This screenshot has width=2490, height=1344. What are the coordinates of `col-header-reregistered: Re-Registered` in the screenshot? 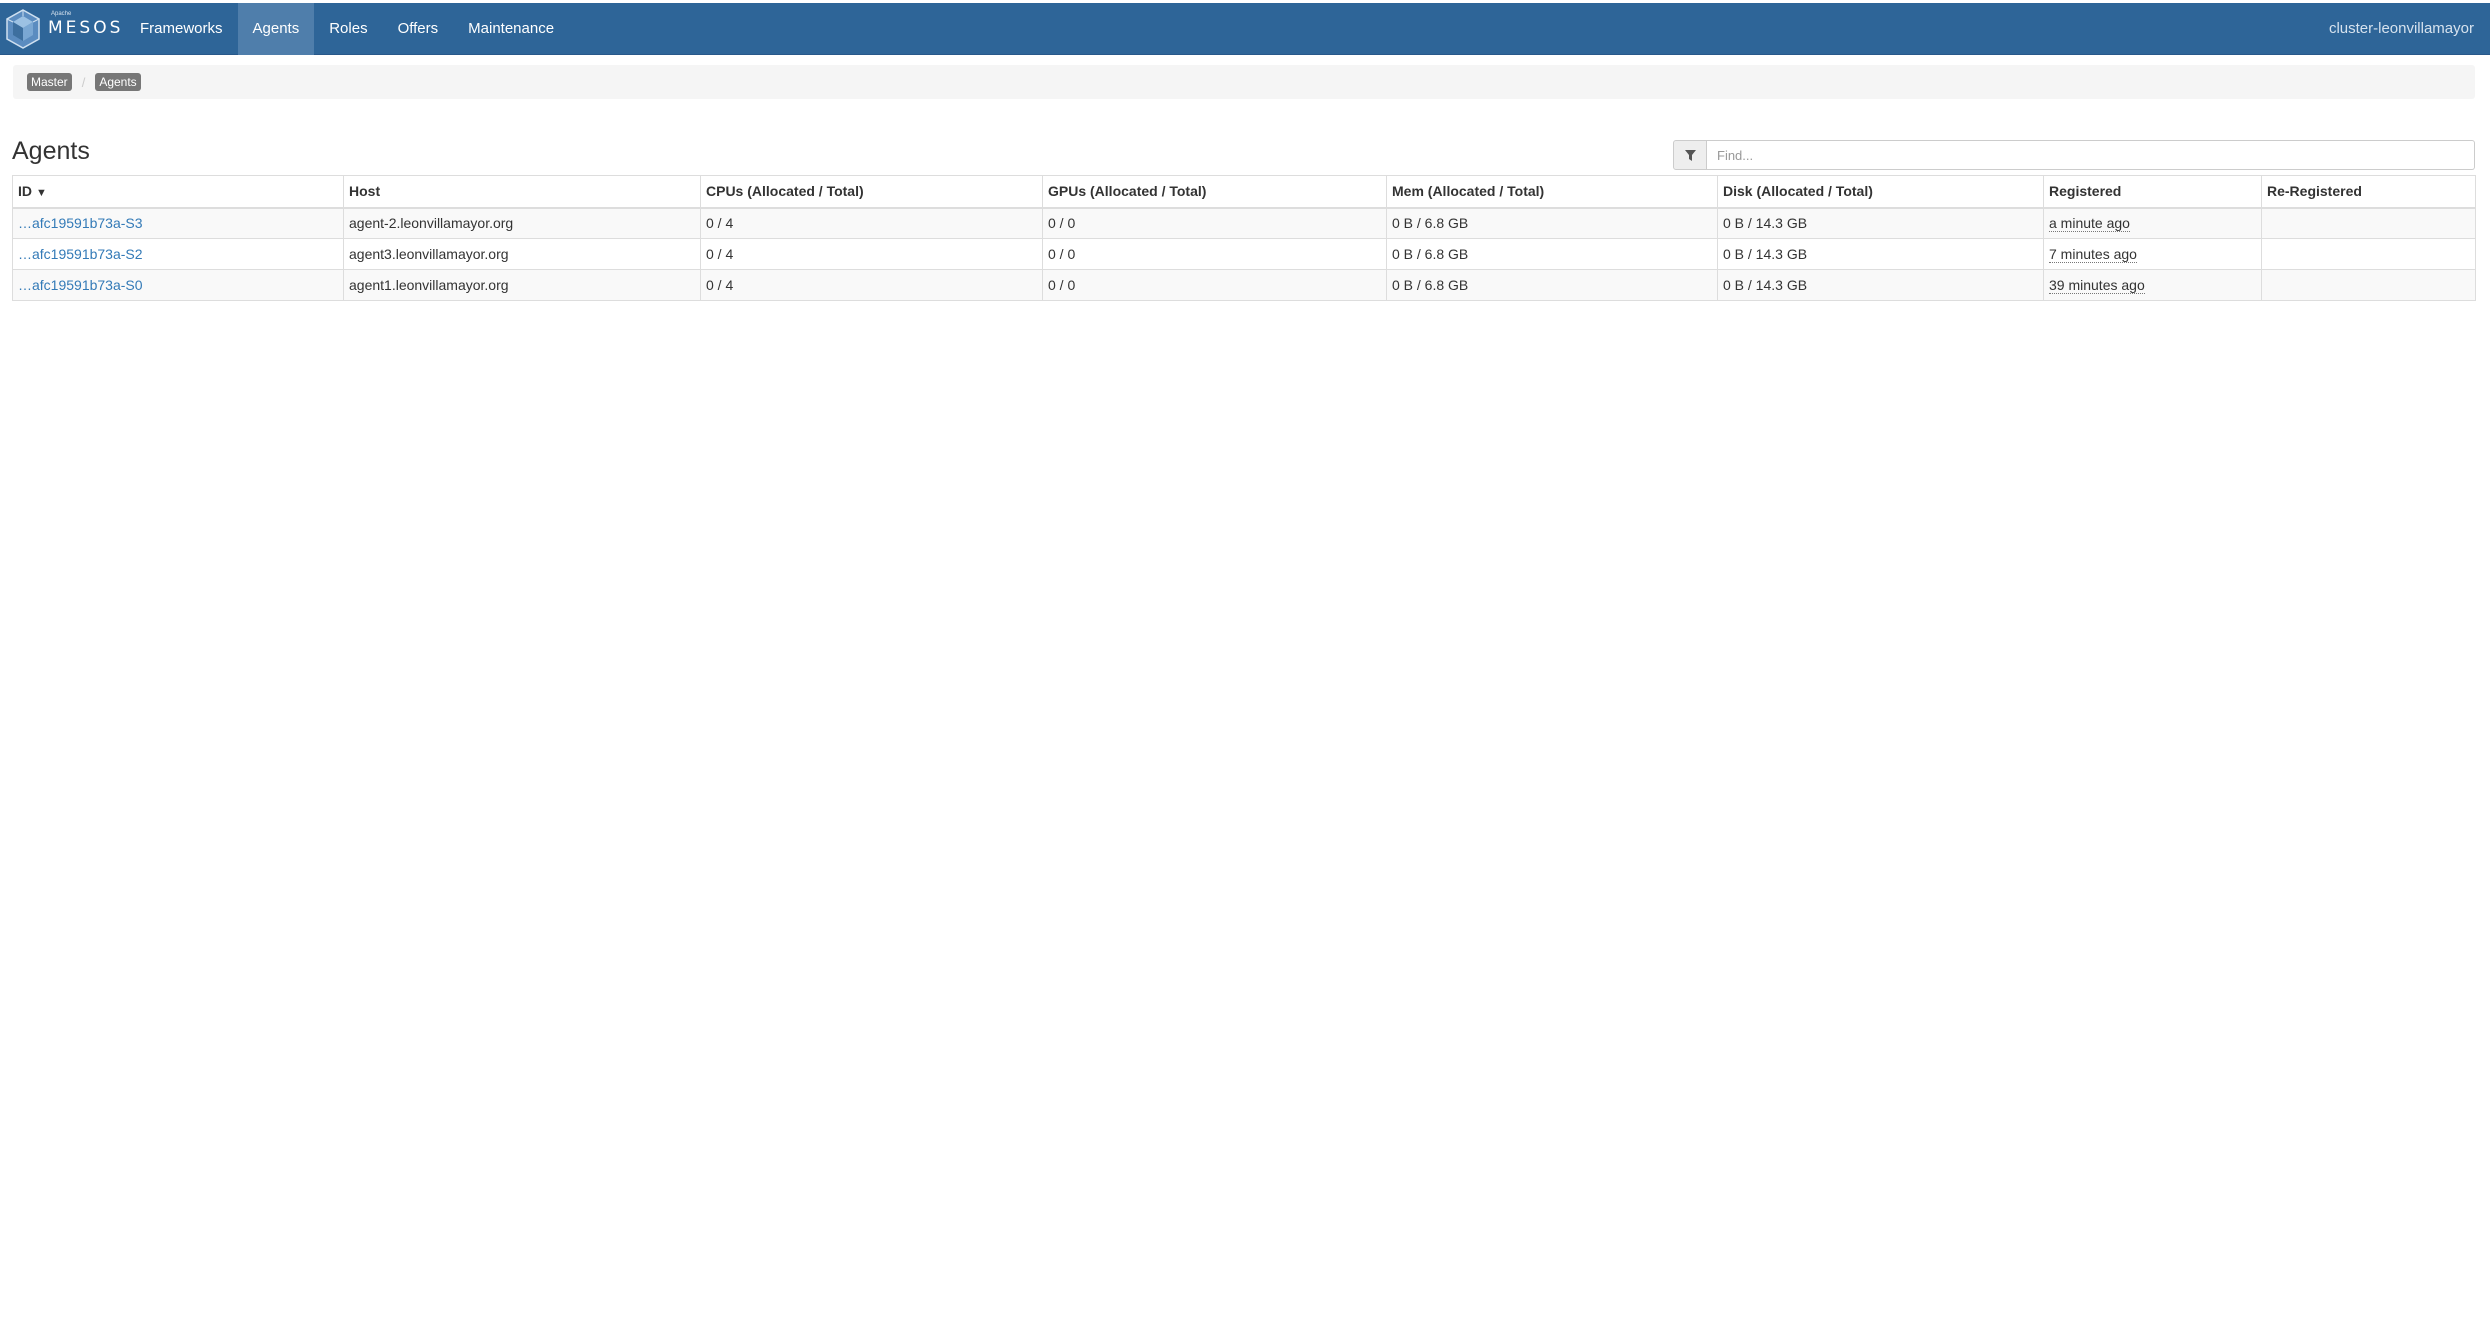 It's located at (2368, 192).